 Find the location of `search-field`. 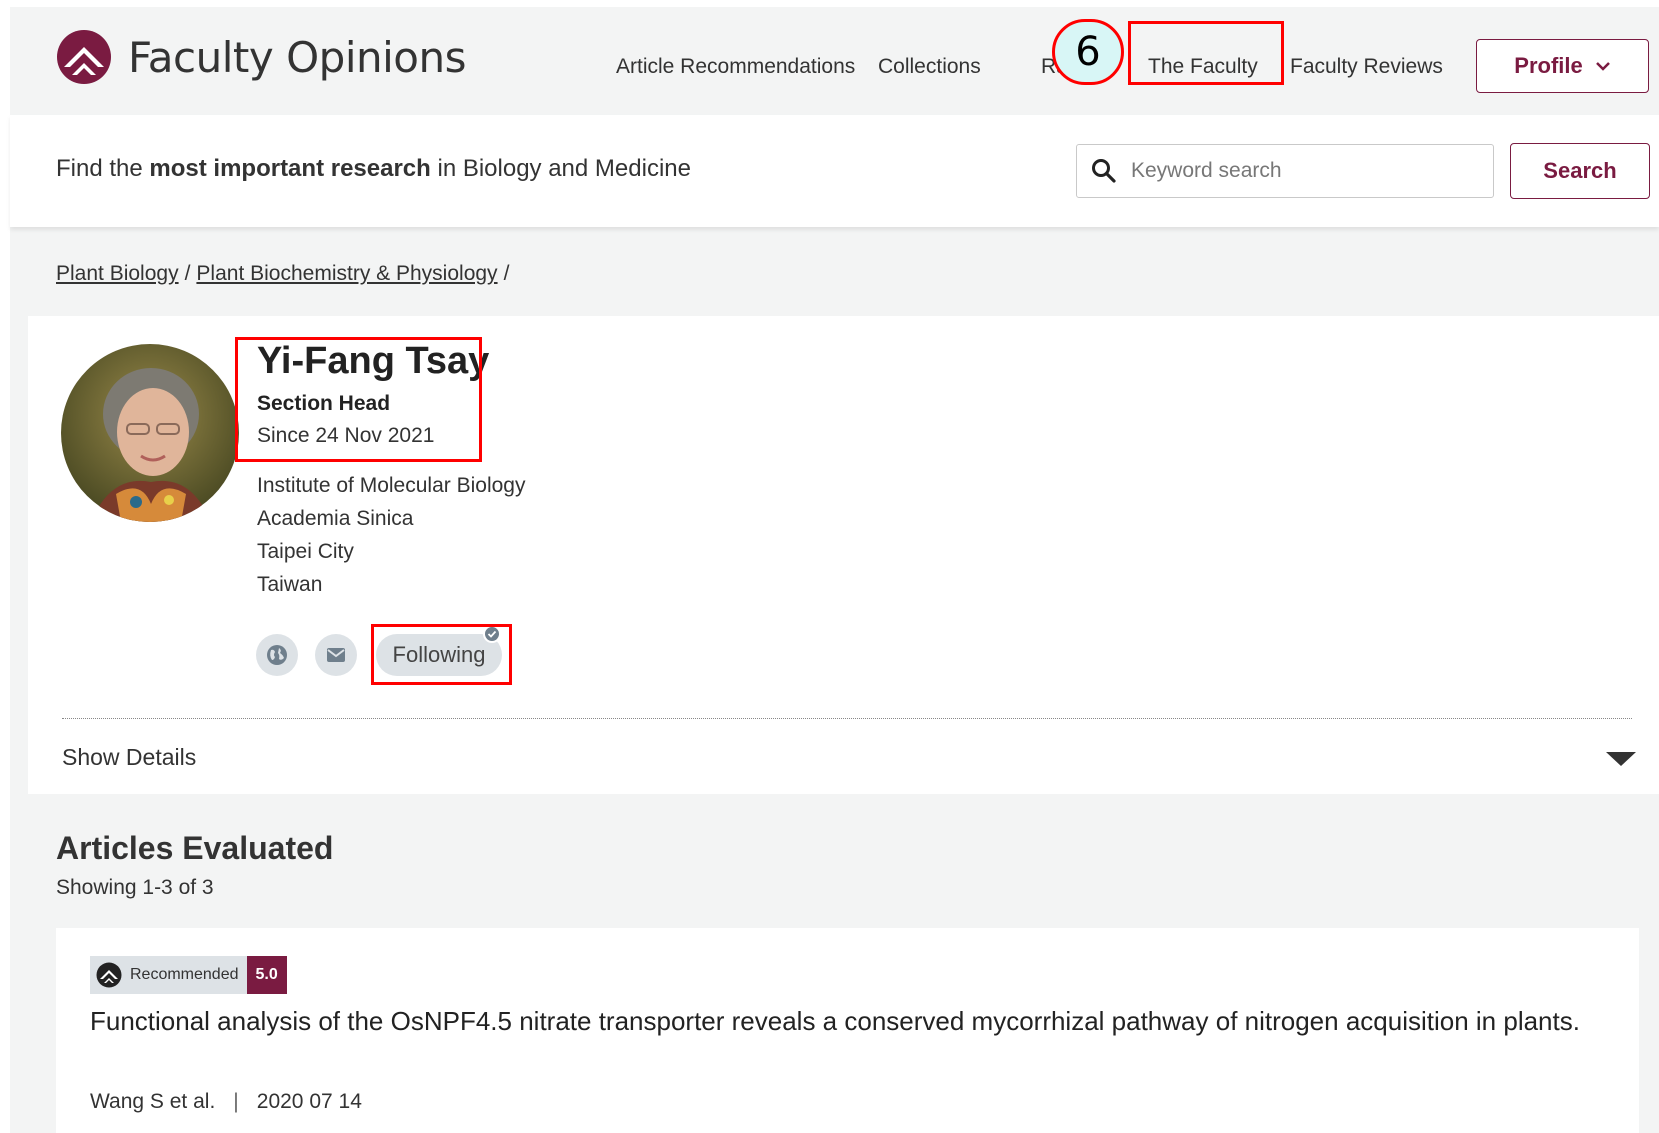

search-field is located at coordinates (1285, 171).